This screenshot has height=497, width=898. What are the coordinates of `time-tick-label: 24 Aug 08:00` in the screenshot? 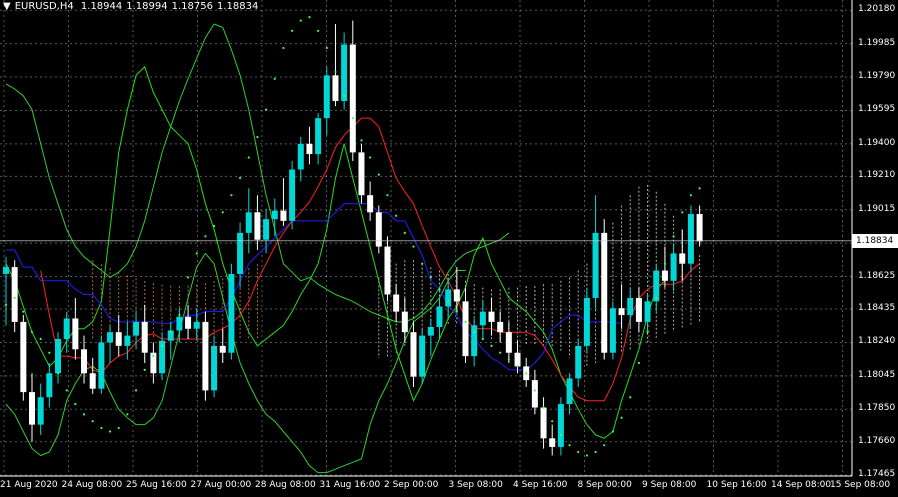 It's located at (92, 485).